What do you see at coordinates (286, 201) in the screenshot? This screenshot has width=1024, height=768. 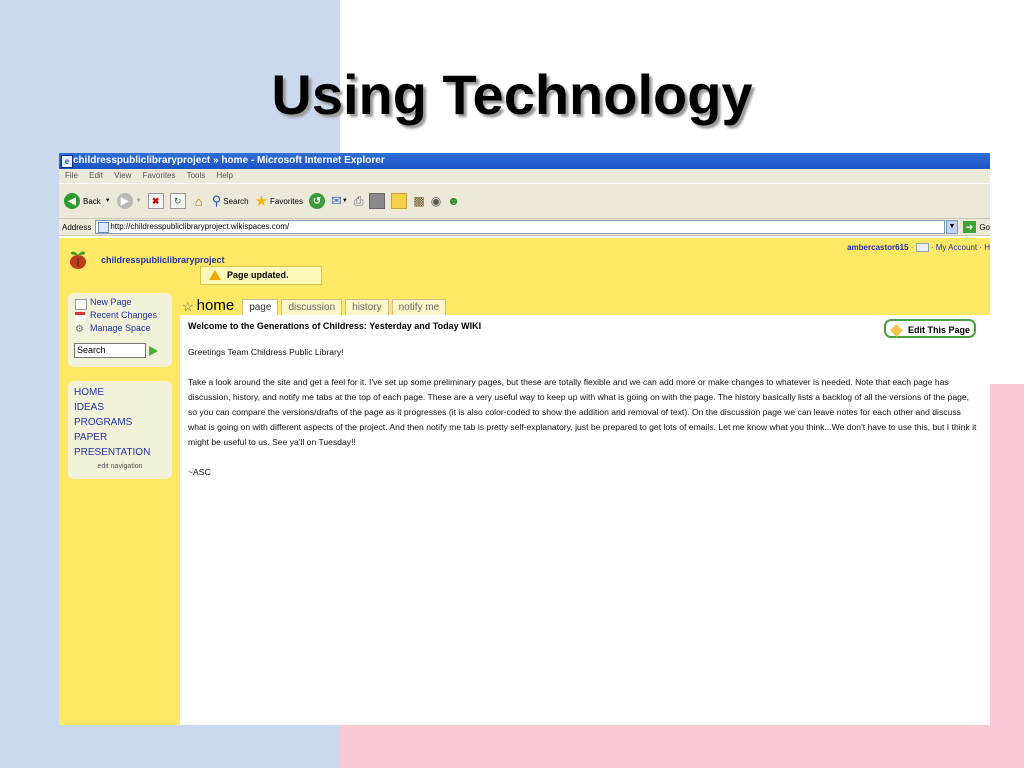 I see `favorites-label: Favorites` at bounding box center [286, 201].